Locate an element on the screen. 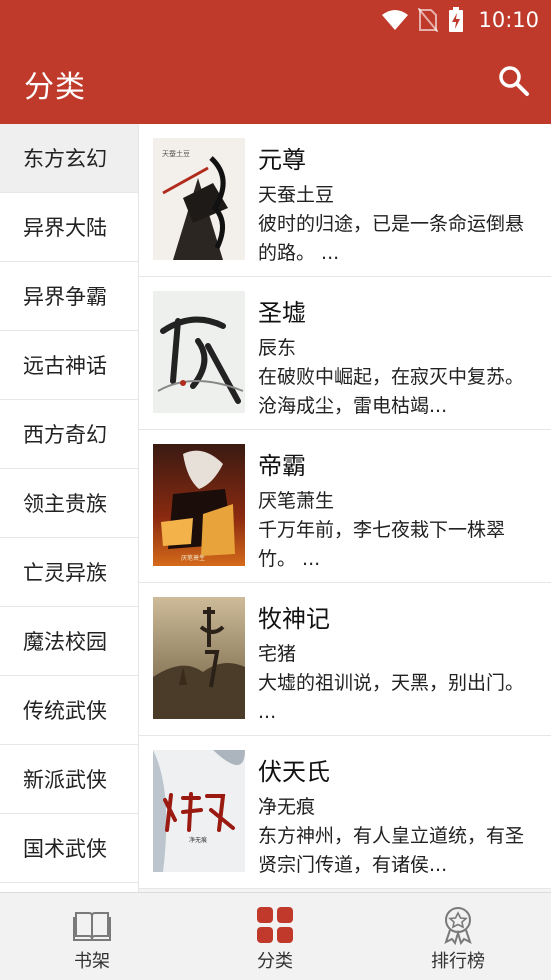 The height and width of the screenshot is (980, 551). book-author: 厌笔萧生 is located at coordinates (296, 501).